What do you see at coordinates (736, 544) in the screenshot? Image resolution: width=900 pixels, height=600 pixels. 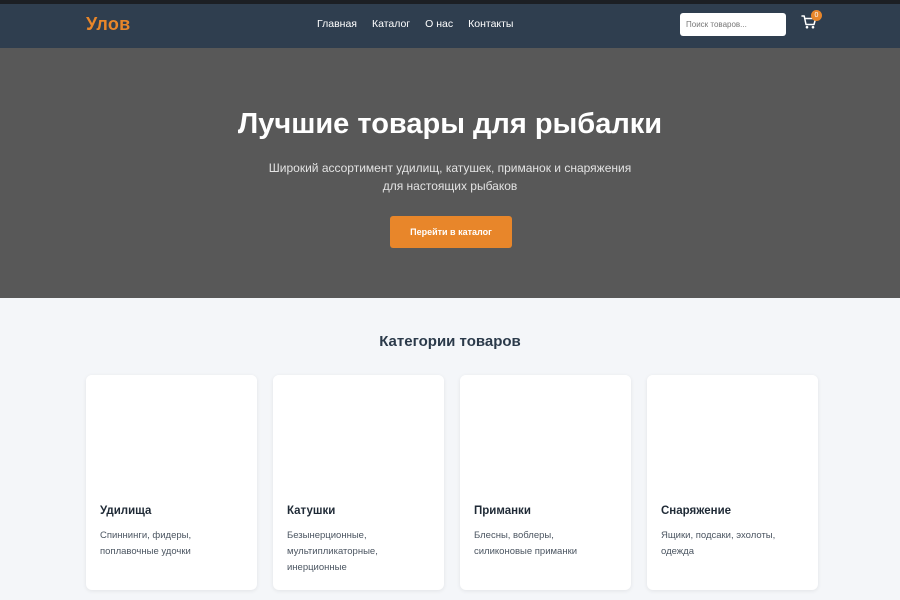 I see `category-description: Ящики, подсаки, эхолоты, одежда` at bounding box center [736, 544].